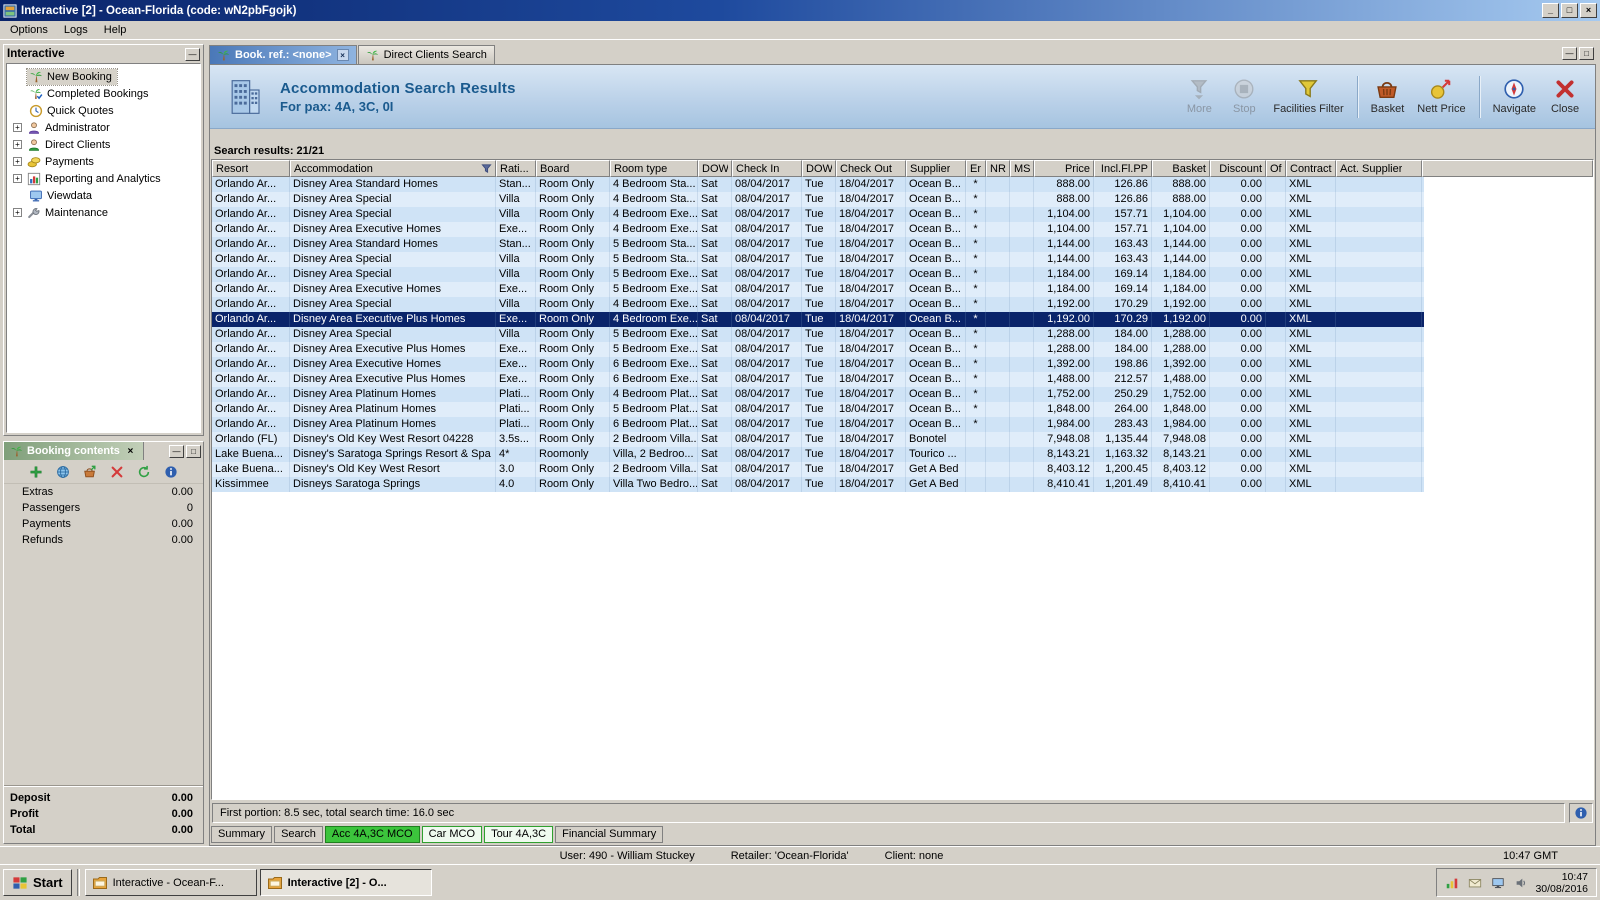 The image size is (1600, 900). Describe the element at coordinates (609, 834) in the screenshot. I see `bottom-tab-financial-summary: Financial Summary` at that location.